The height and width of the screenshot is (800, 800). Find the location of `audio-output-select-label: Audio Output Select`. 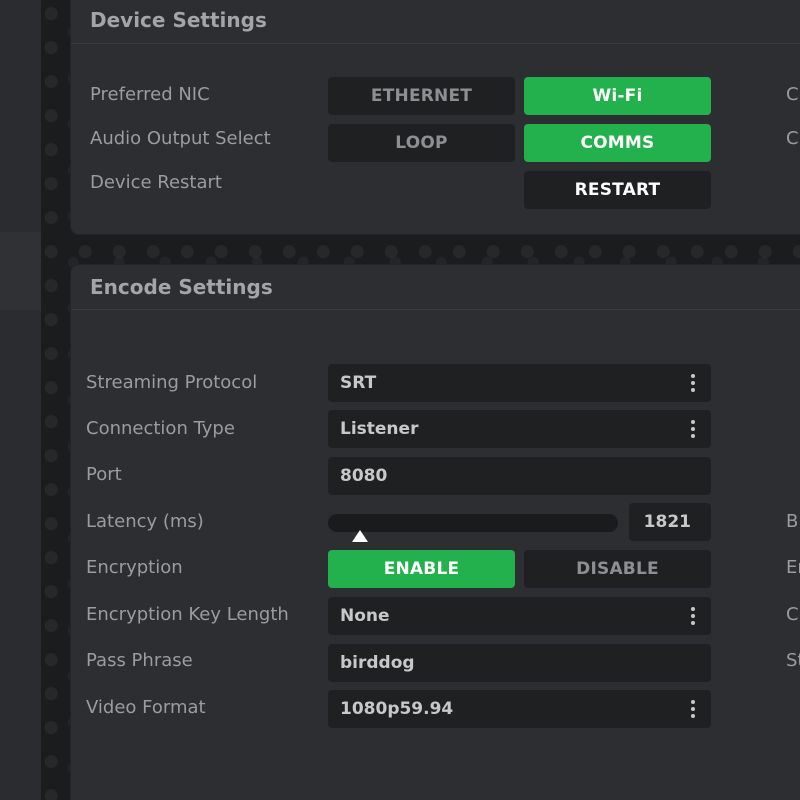

audio-output-select-label: Audio Output Select is located at coordinates (180, 138).